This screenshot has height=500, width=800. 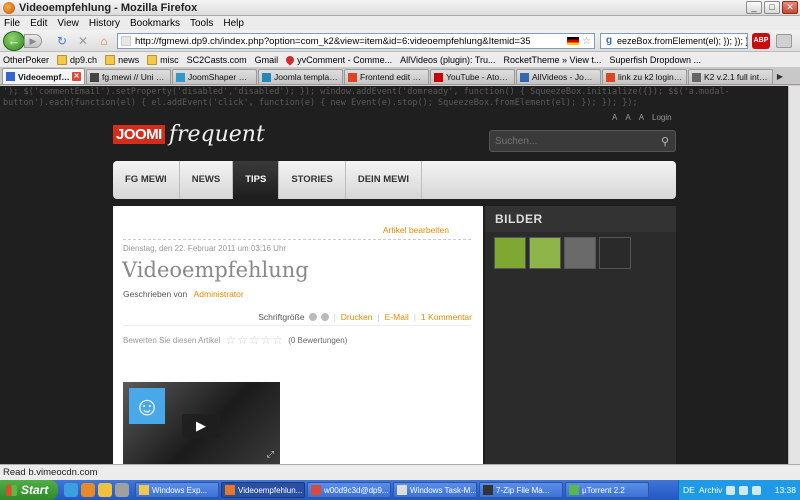 What do you see at coordinates (38, 23) in the screenshot?
I see `menu-edit: Edit` at bounding box center [38, 23].